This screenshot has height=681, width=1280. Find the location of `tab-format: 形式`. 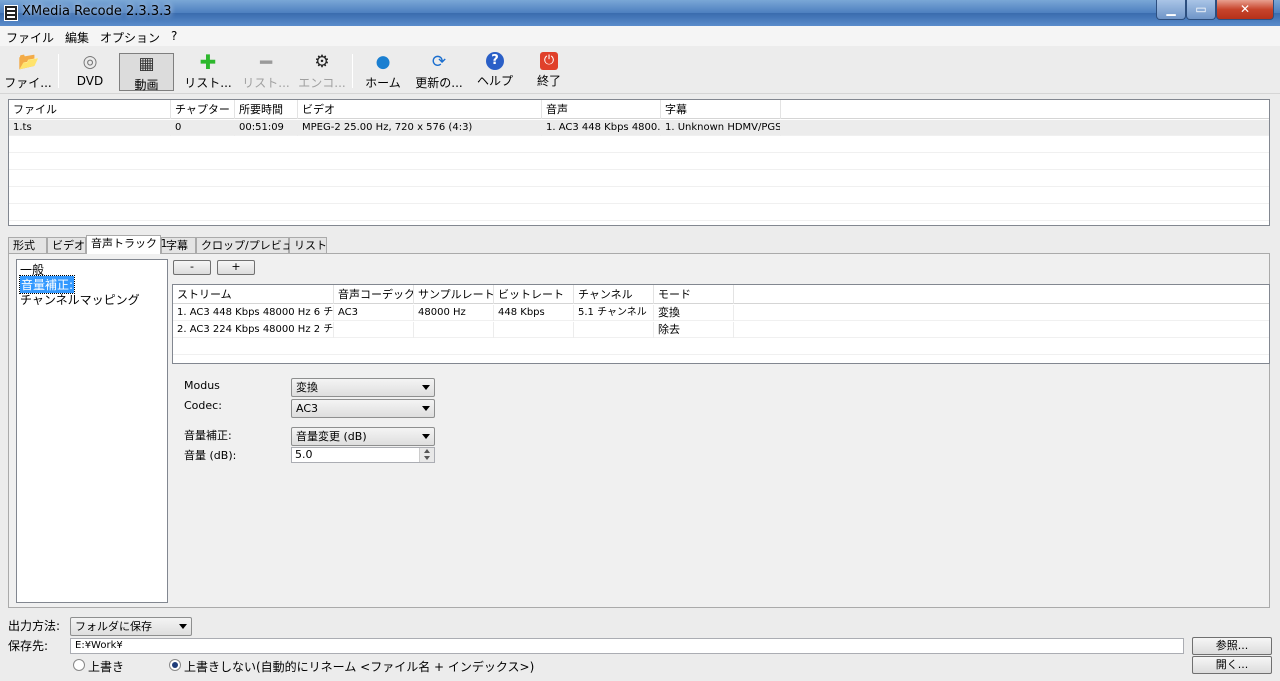

tab-format: 形式 is located at coordinates (27, 245).